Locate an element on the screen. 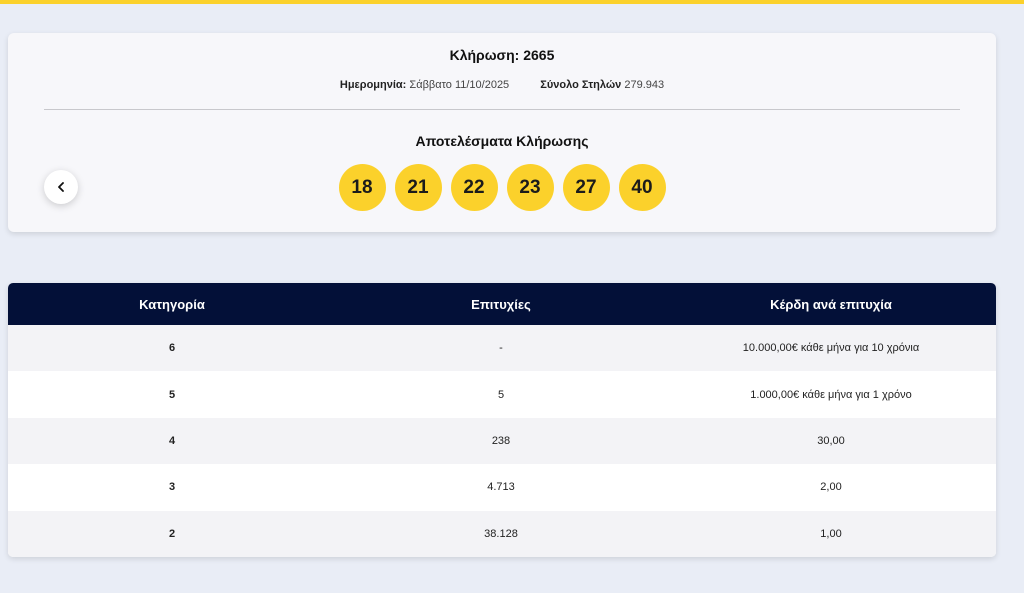 This screenshot has width=1024, height=593. row-prize: 1,00 is located at coordinates (831, 533).